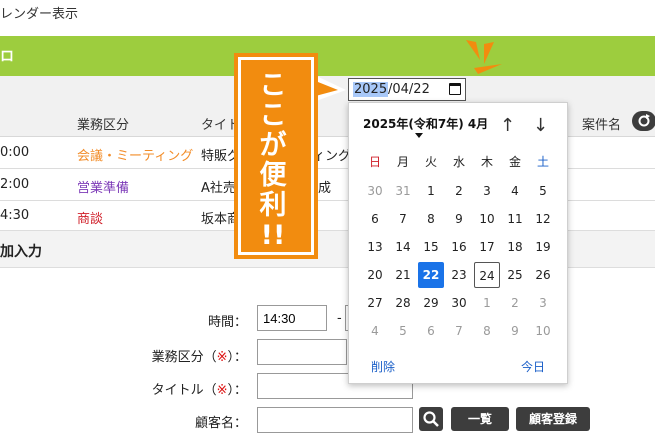 The height and width of the screenshot is (441, 655). Describe the element at coordinates (431, 303) in the screenshot. I see `calendar-day: 29` at that location.